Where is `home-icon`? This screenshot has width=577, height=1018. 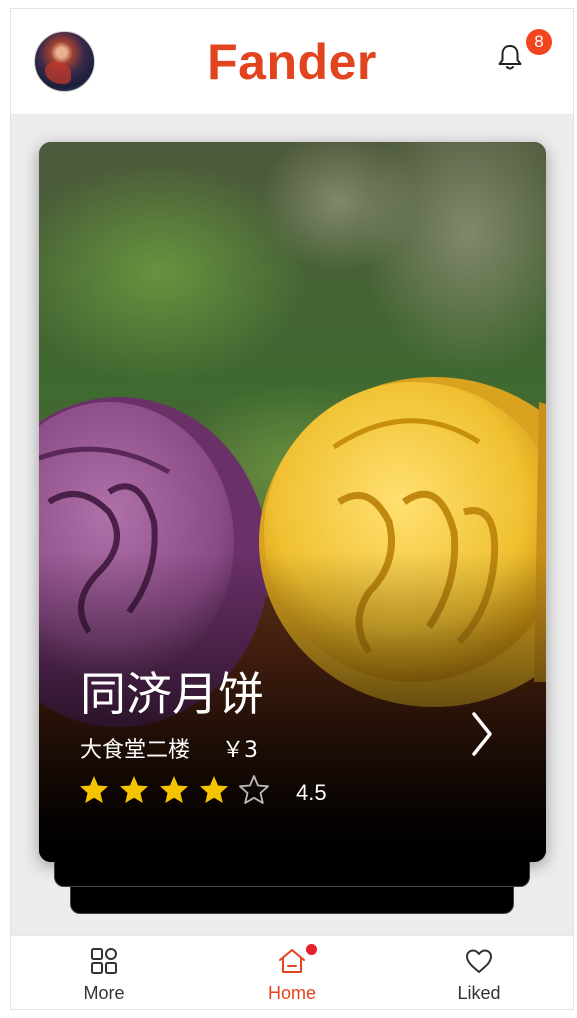
home-icon is located at coordinates (292, 961).